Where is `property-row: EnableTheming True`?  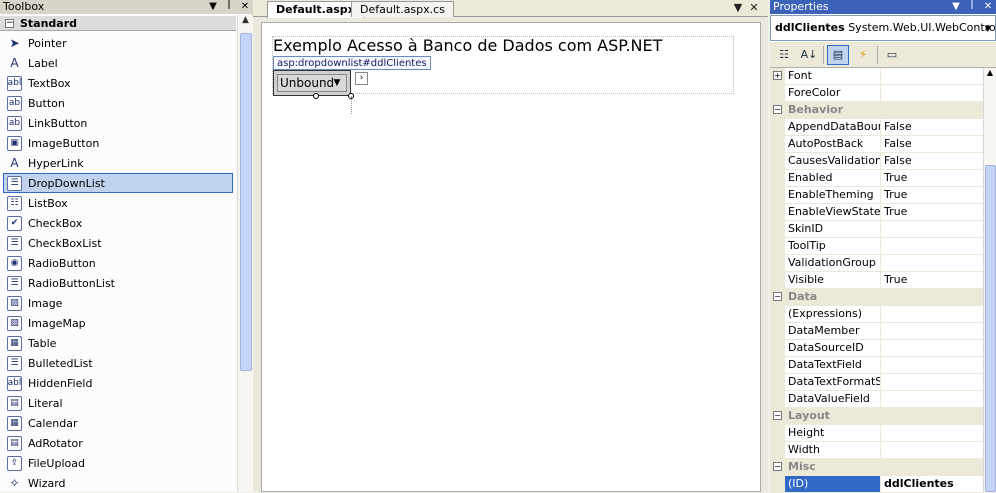 property-row: EnableTheming True is located at coordinates (876, 195).